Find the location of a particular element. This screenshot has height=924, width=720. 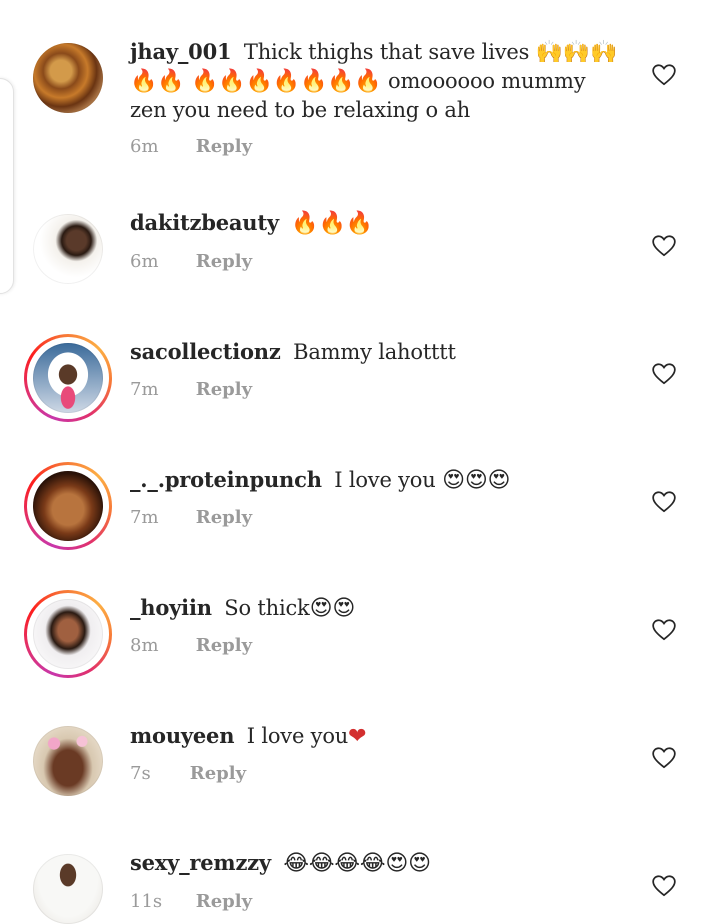

comment-username: jhay_001 is located at coordinates (181, 51).